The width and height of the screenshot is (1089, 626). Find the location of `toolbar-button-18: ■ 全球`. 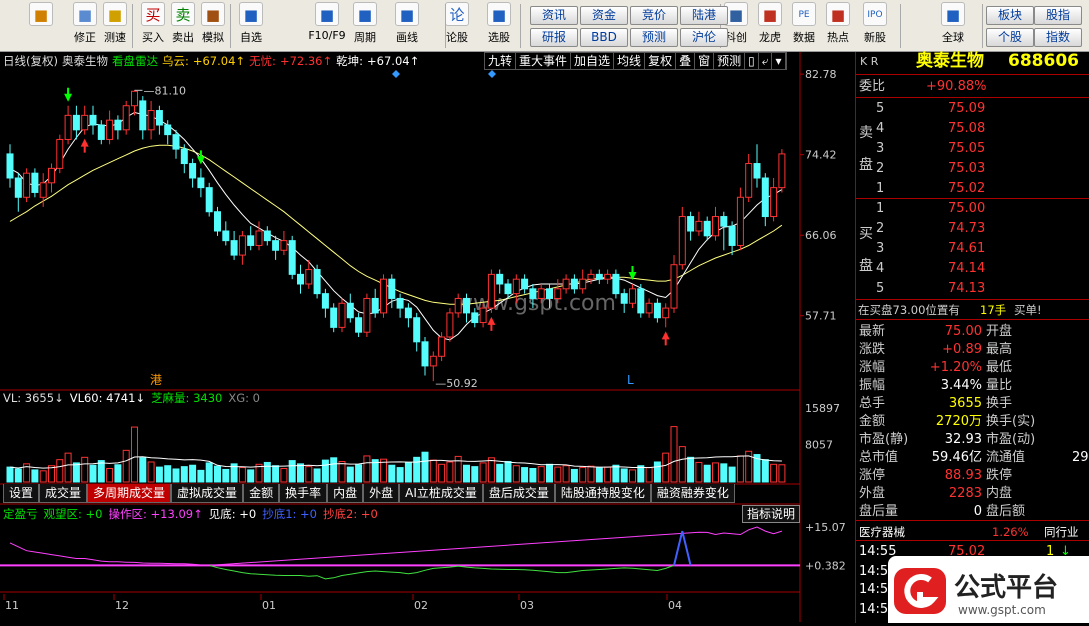

toolbar-button-18: ■ 全球 is located at coordinates (953, 26).